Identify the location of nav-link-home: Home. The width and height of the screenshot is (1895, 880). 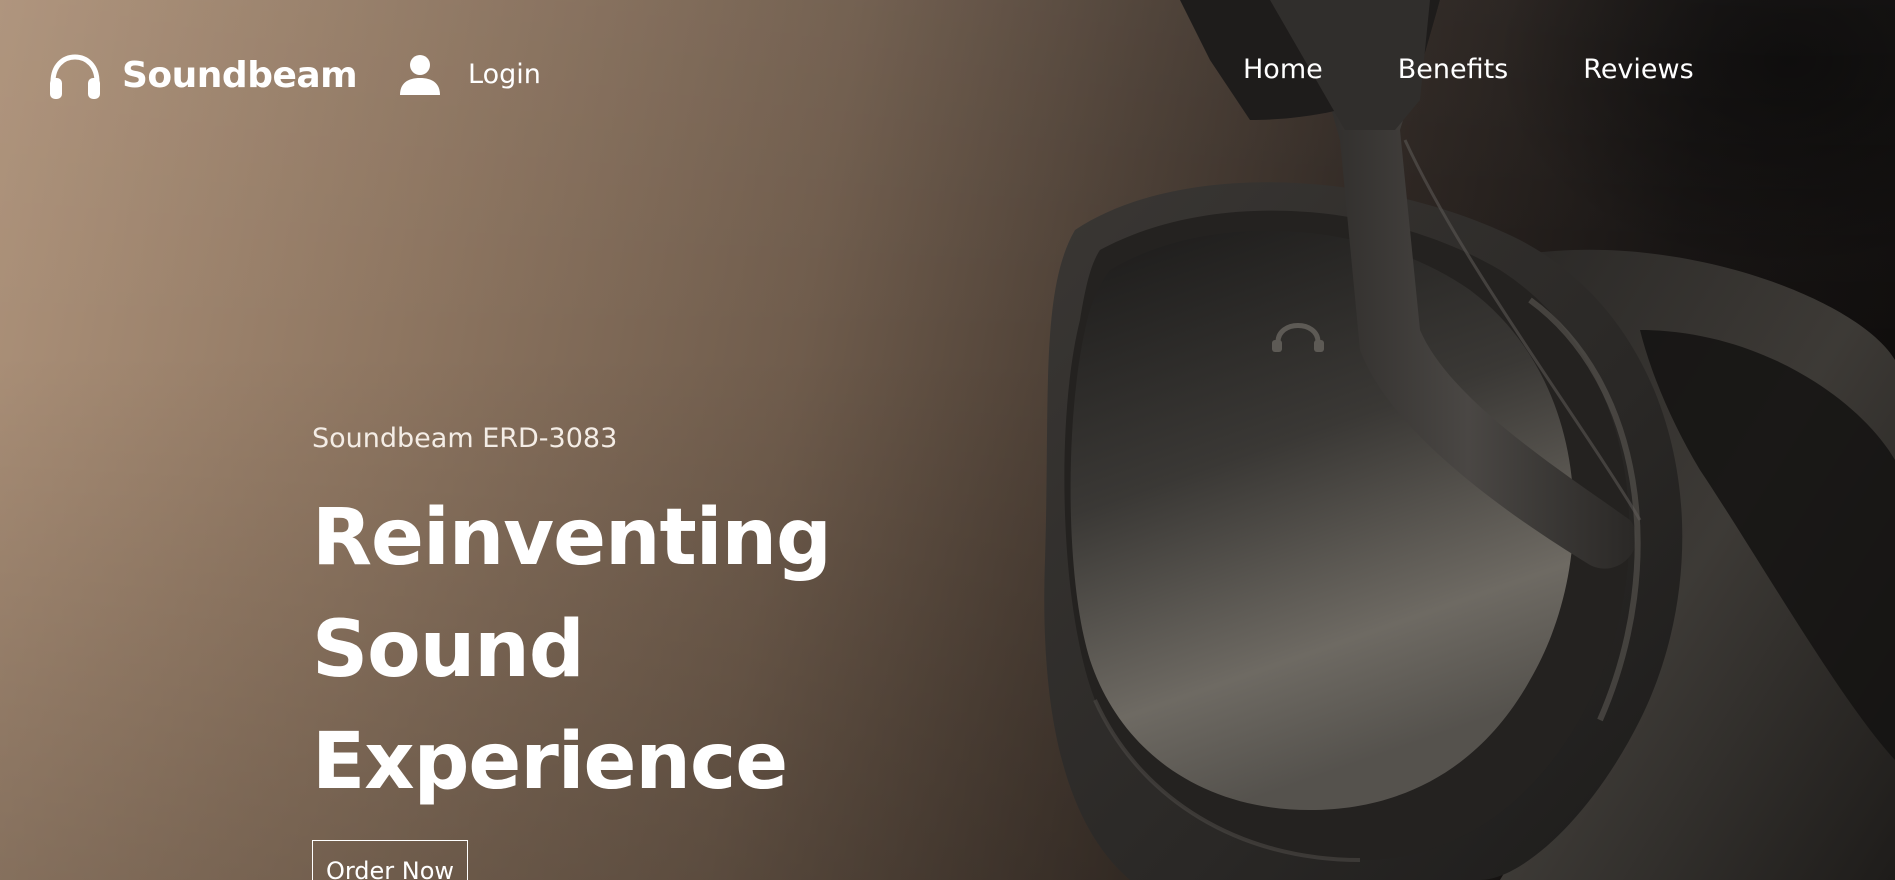
(1283, 70).